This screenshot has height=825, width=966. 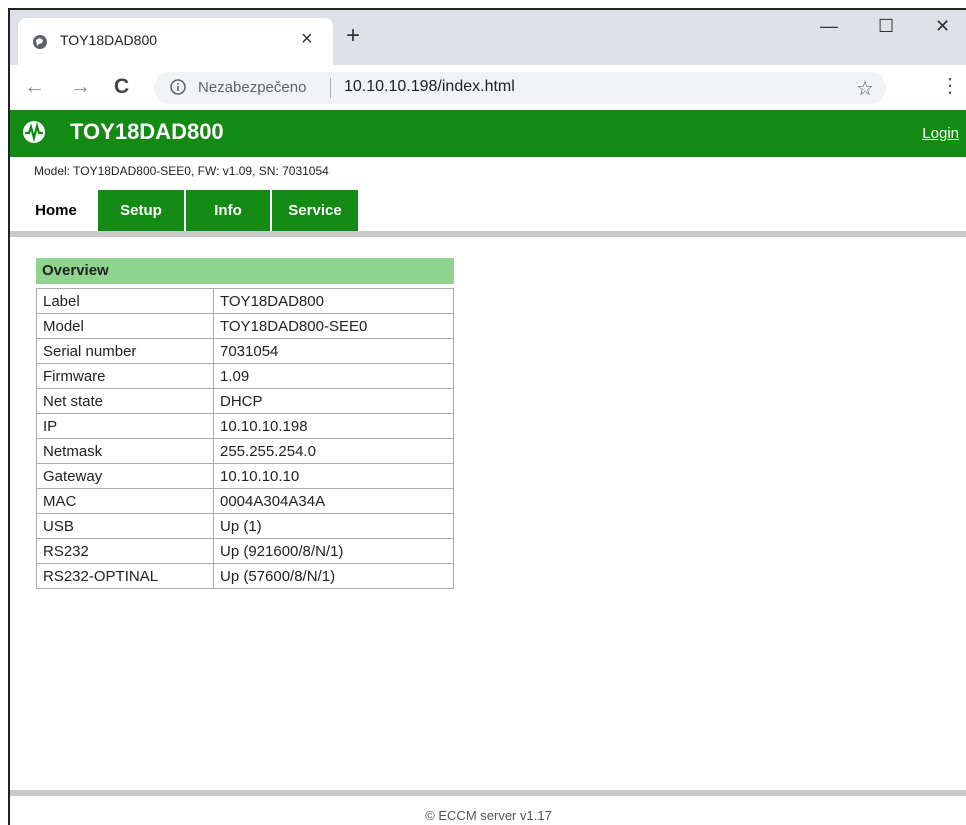 I want to click on row-value: 1.09, so click(x=333, y=376).